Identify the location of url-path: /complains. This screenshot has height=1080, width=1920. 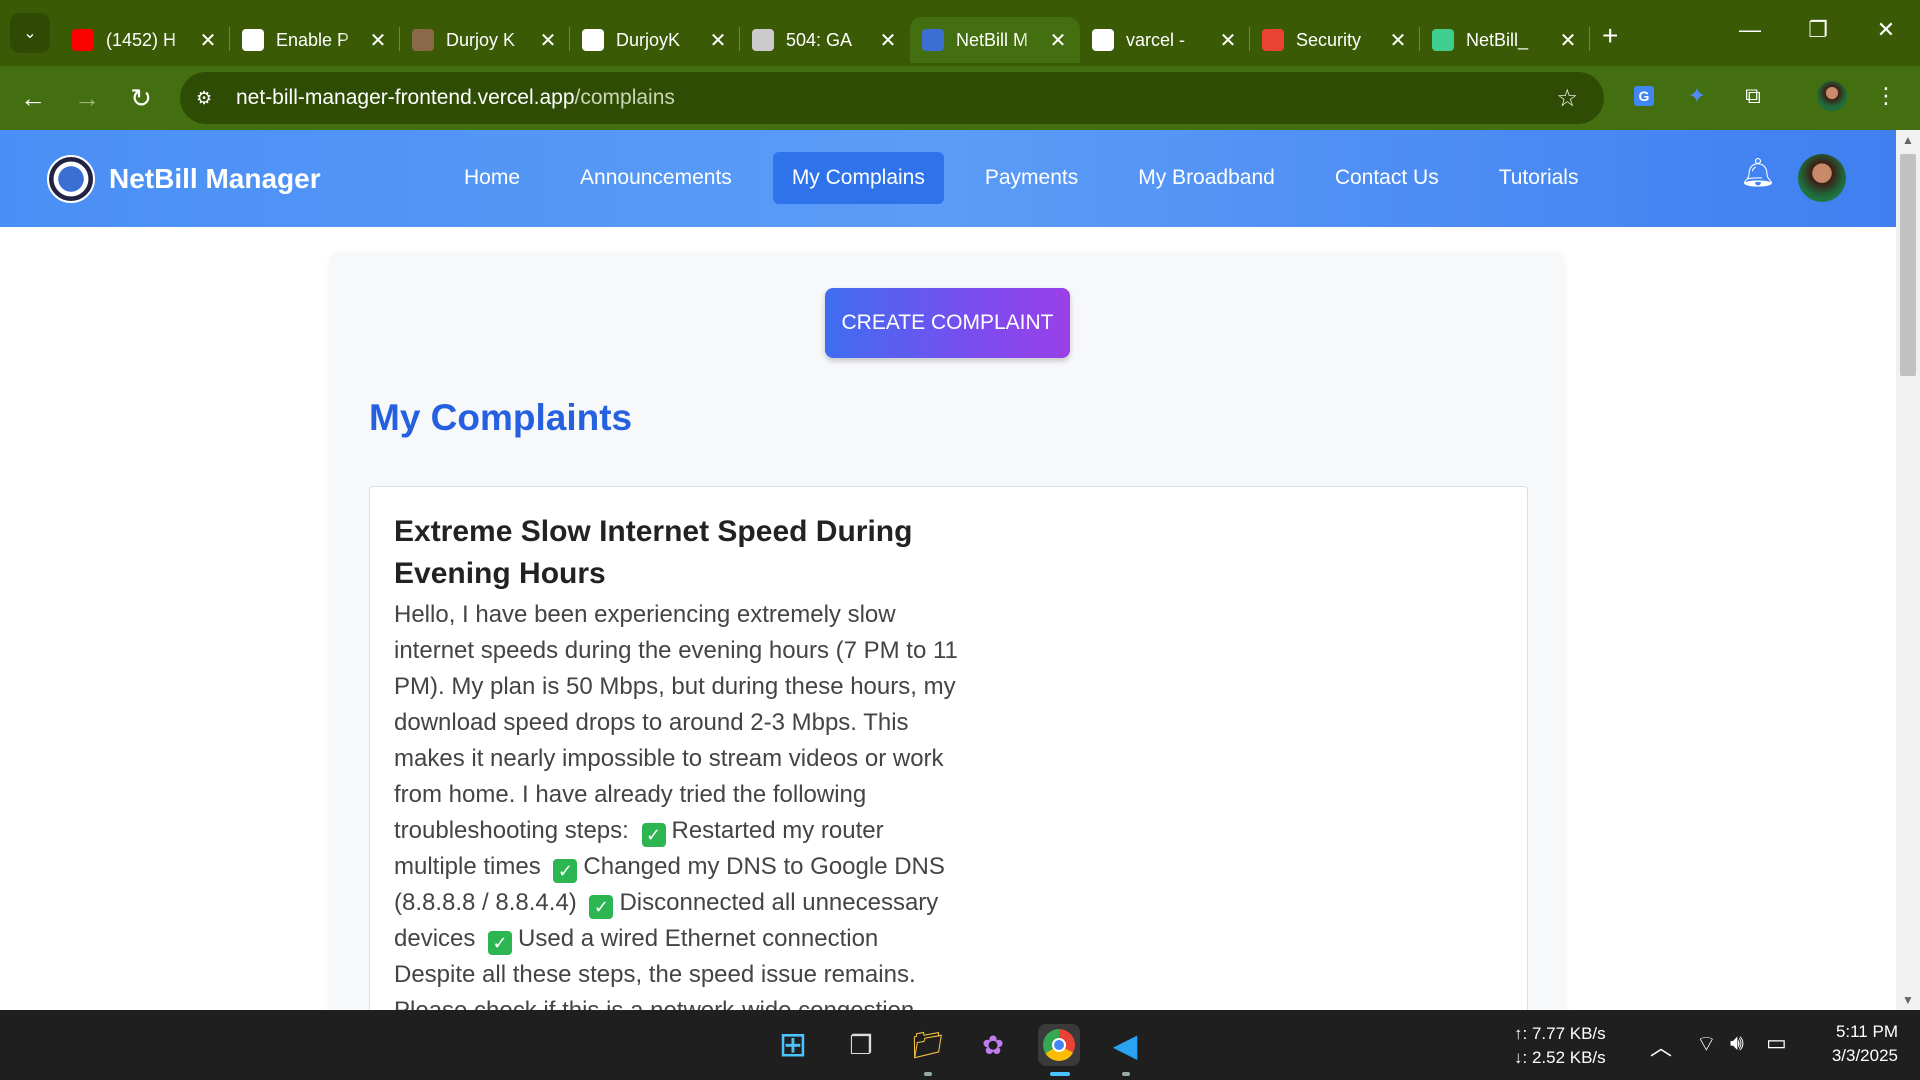
(624, 97).